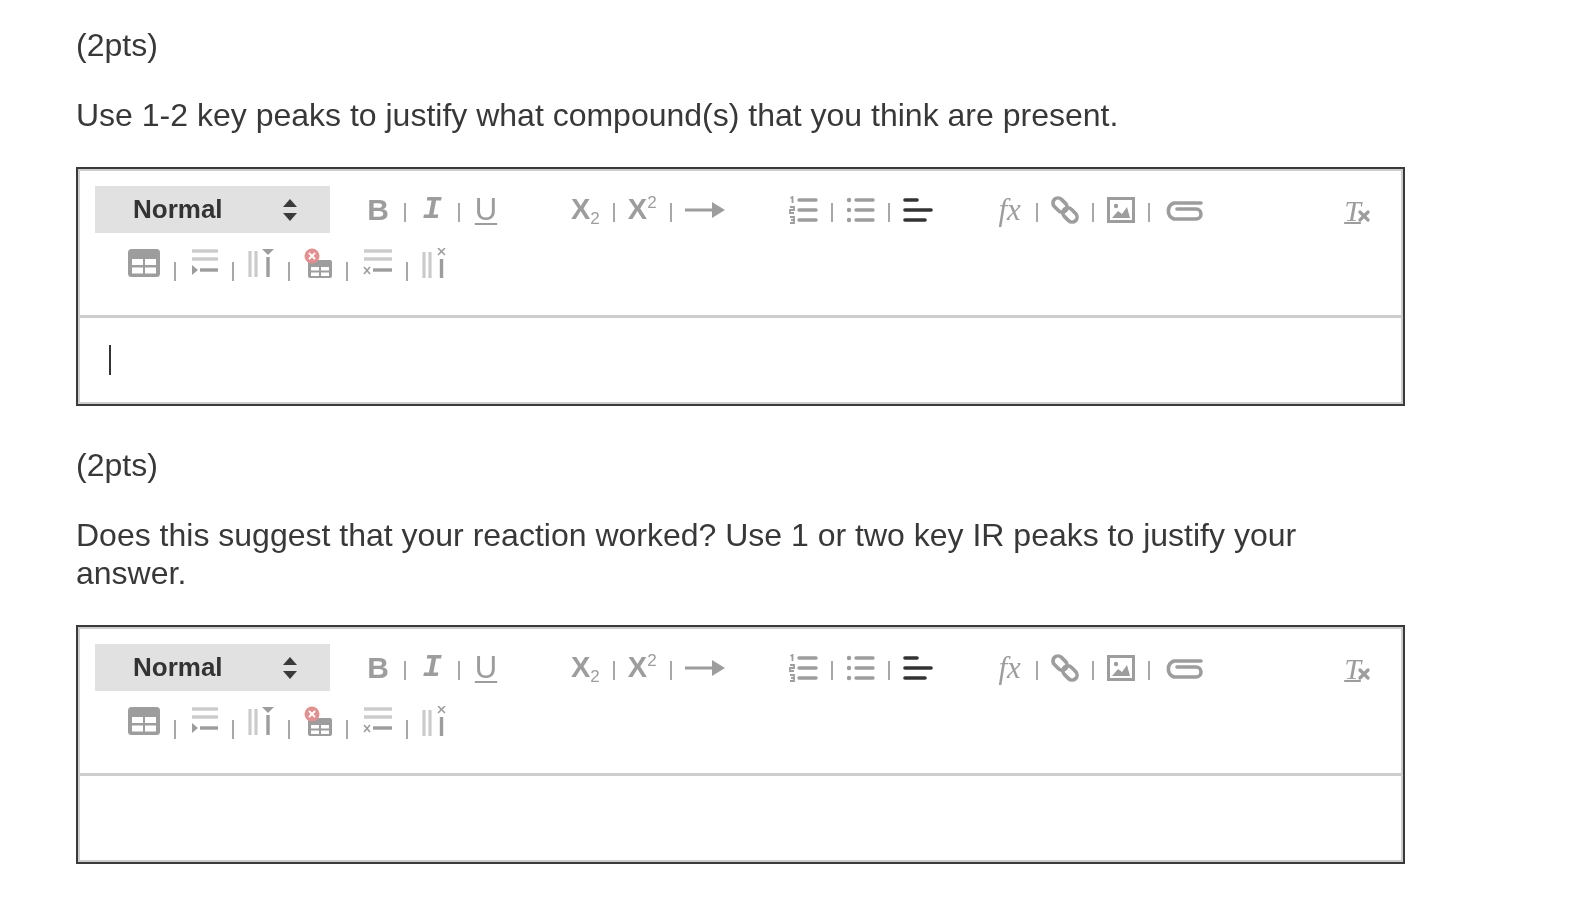  I want to click on question-text: Does this suggest that your reaction worked? Use 1 or two key IR peaks to justify your answer., so click(687, 554).